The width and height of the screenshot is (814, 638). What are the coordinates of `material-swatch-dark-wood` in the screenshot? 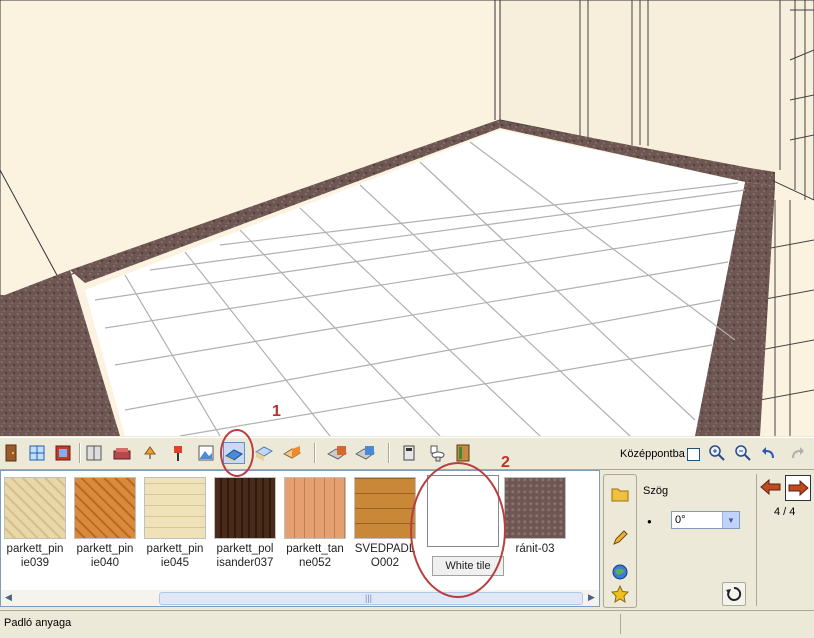 It's located at (245, 508).